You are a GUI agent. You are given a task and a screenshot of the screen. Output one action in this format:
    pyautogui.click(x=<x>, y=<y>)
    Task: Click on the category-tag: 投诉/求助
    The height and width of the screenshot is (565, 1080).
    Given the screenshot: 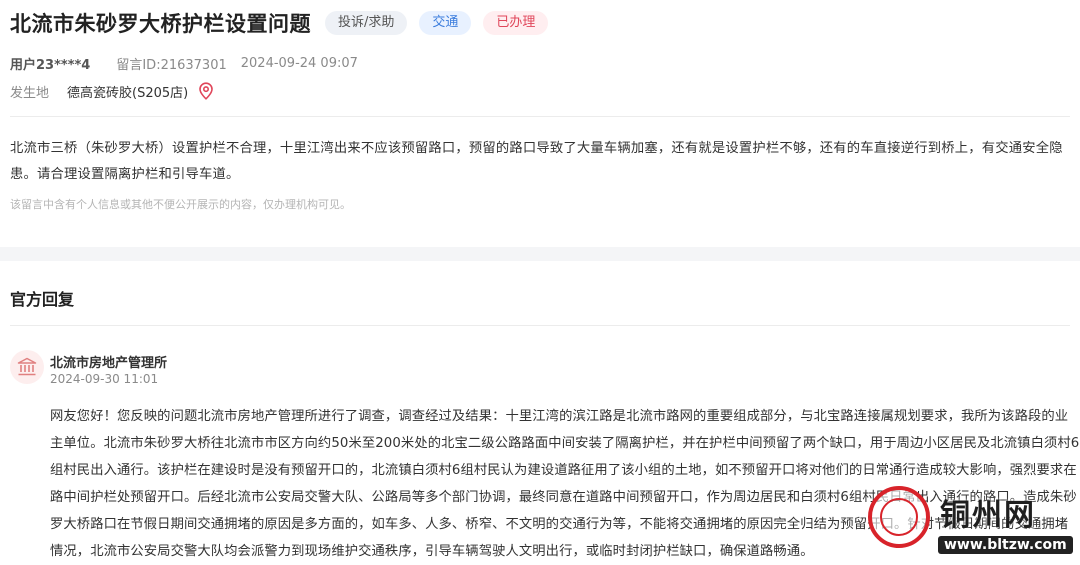 What is the action you would take?
    pyautogui.click(x=366, y=23)
    